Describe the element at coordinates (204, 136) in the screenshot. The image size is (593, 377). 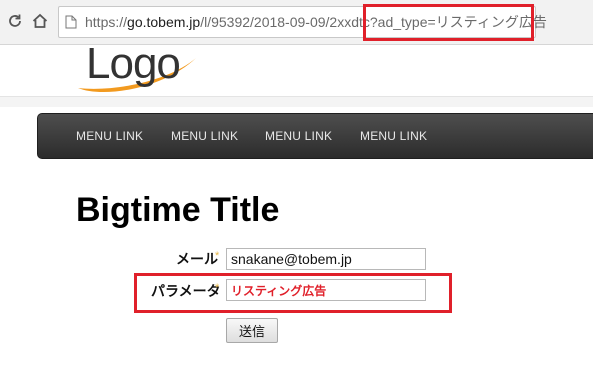
I see `nav-link-2: MENU LINK` at that location.